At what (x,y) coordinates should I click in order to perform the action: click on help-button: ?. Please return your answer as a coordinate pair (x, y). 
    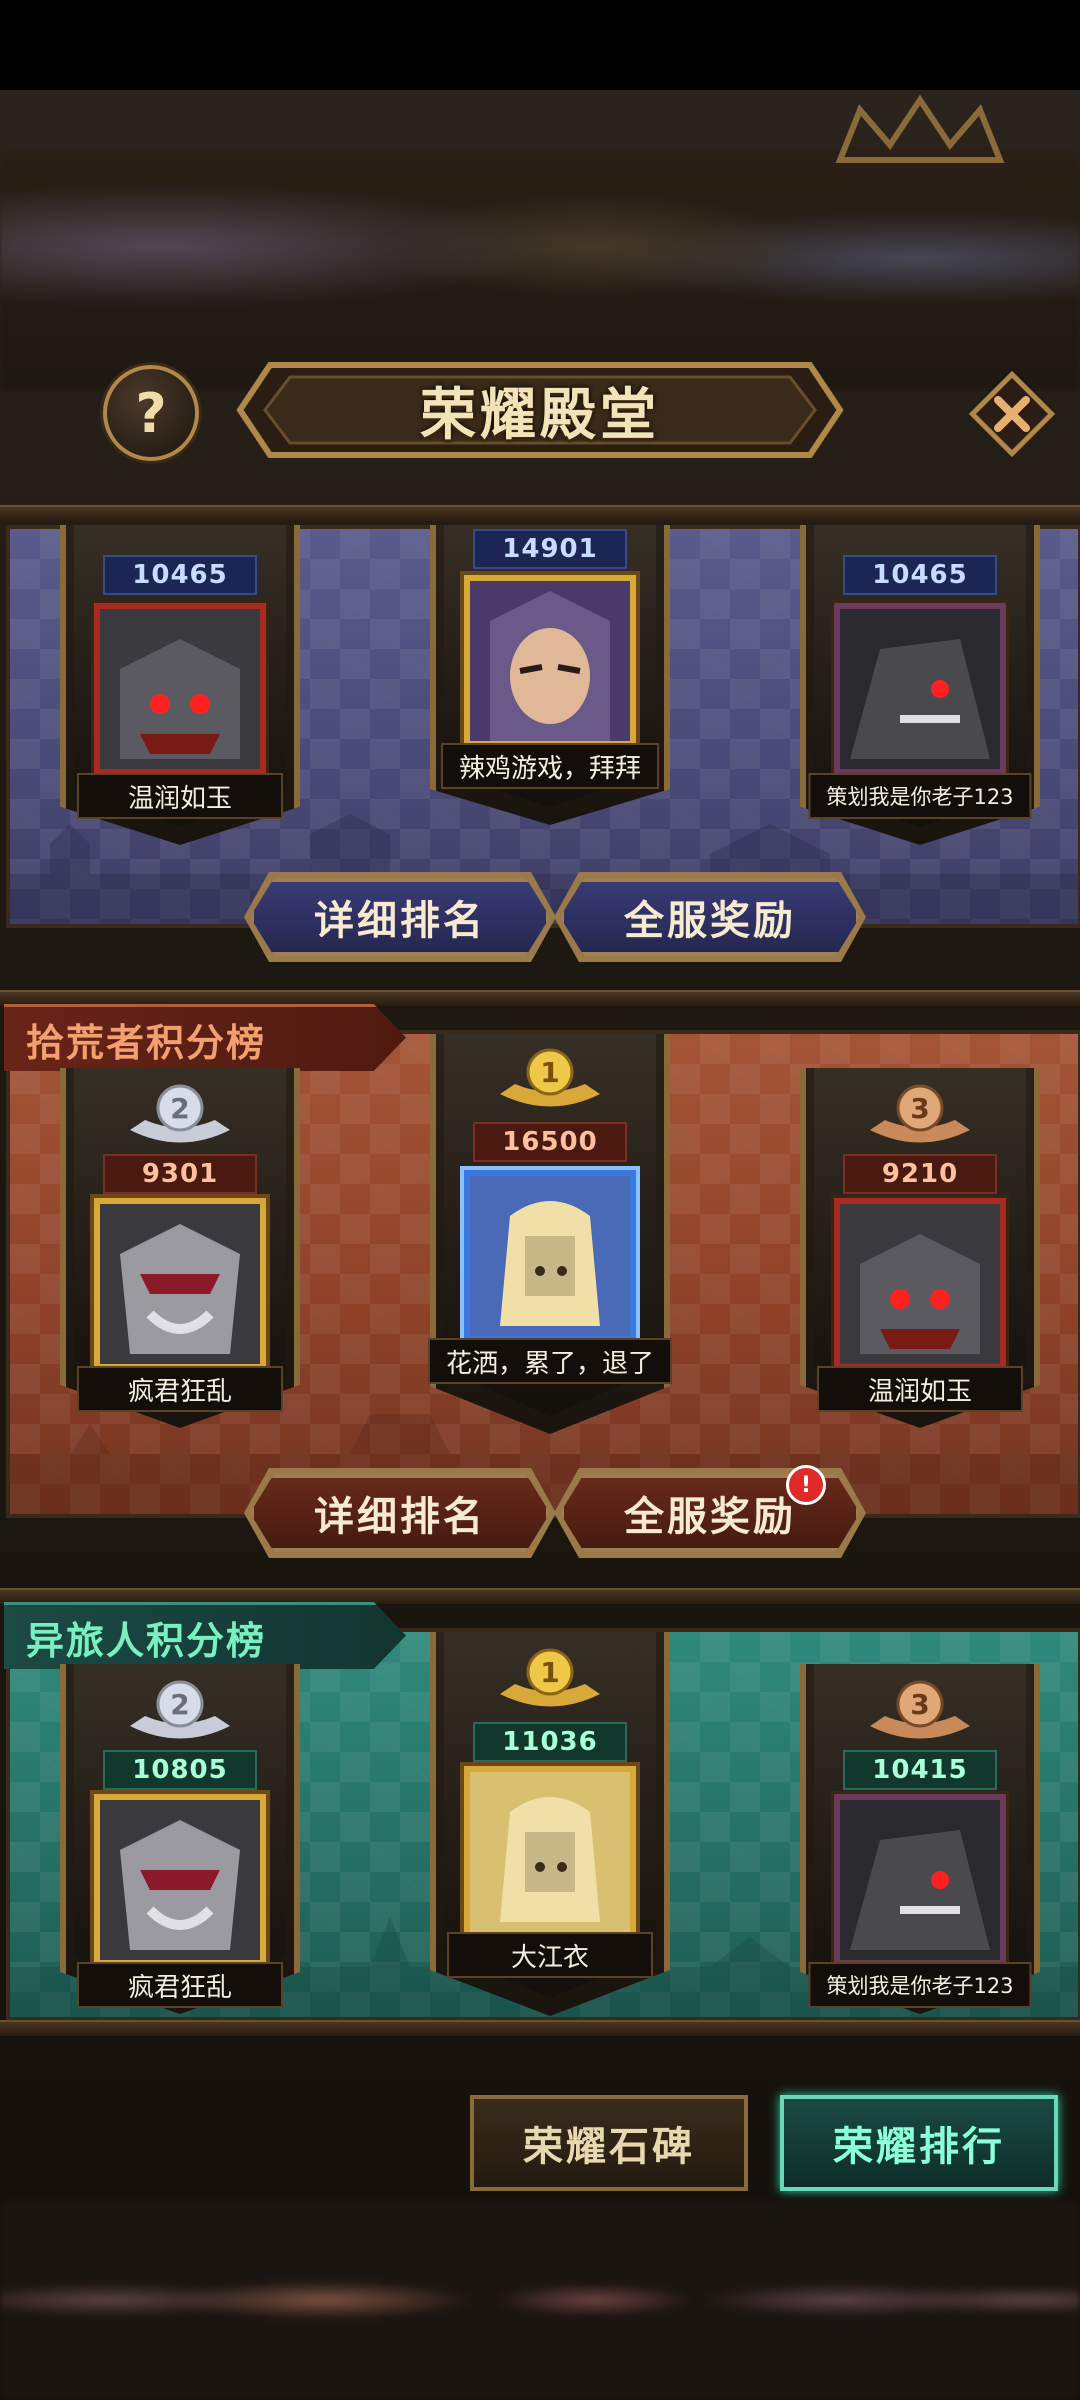
    Looking at the image, I should click on (151, 413).